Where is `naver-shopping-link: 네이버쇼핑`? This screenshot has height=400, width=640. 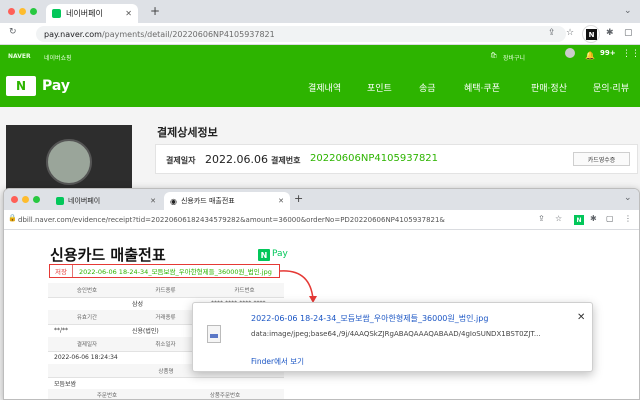 naver-shopping-link: 네이버쇼핑 is located at coordinates (58, 57).